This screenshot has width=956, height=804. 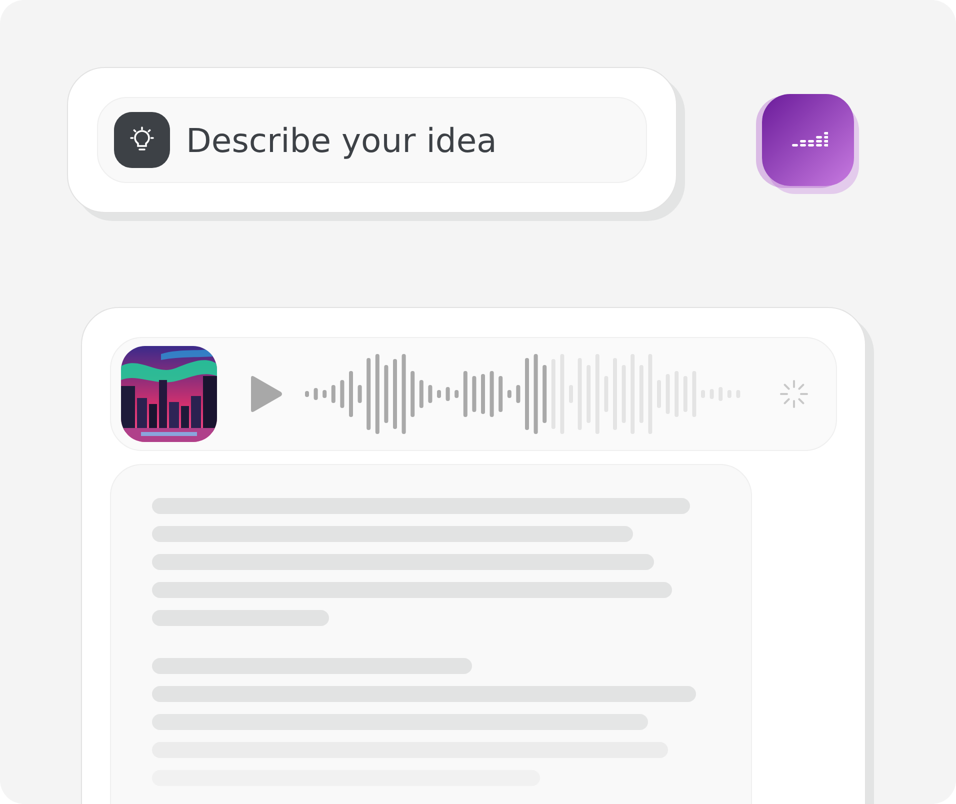 What do you see at coordinates (808, 140) in the screenshot?
I see `audio-generate-button` at bounding box center [808, 140].